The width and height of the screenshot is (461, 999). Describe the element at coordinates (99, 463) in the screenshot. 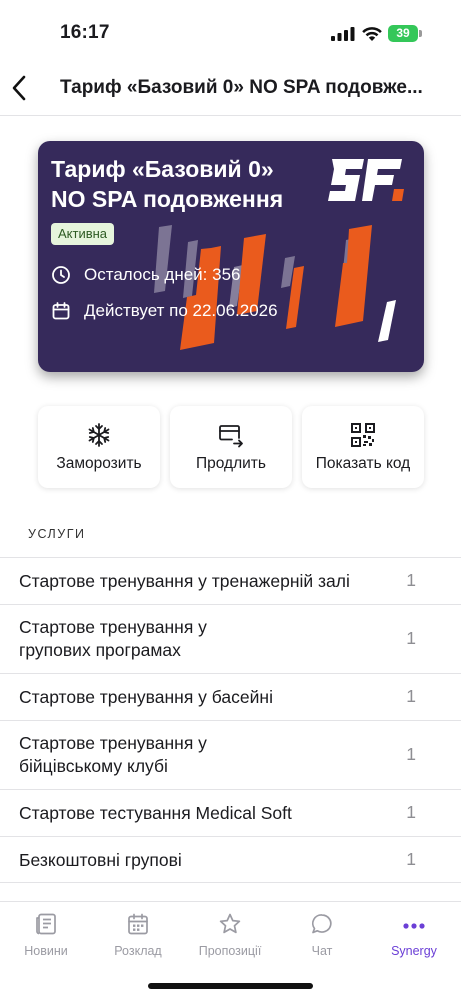

I see `freeze-label: Заморозить` at that location.